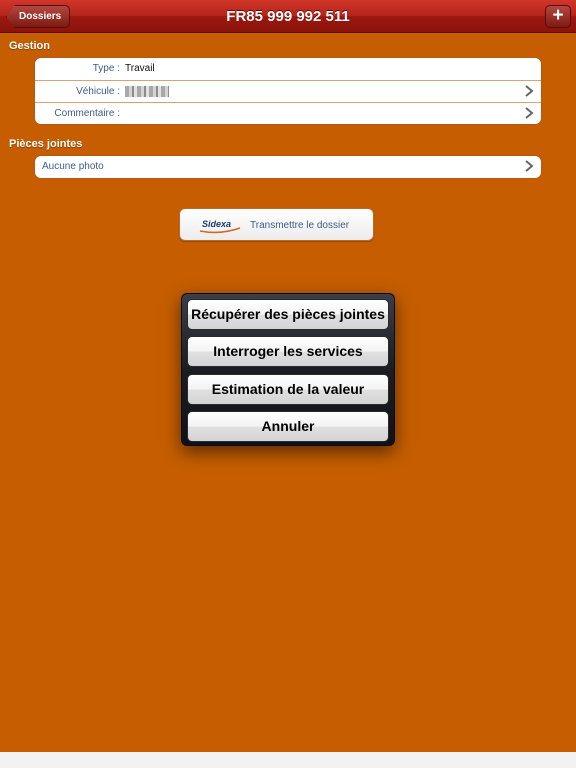 This screenshot has height=768, width=576. I want to click on transmit-dossier-button: Sidexa Transmettre le dossier, so click(276, 224).